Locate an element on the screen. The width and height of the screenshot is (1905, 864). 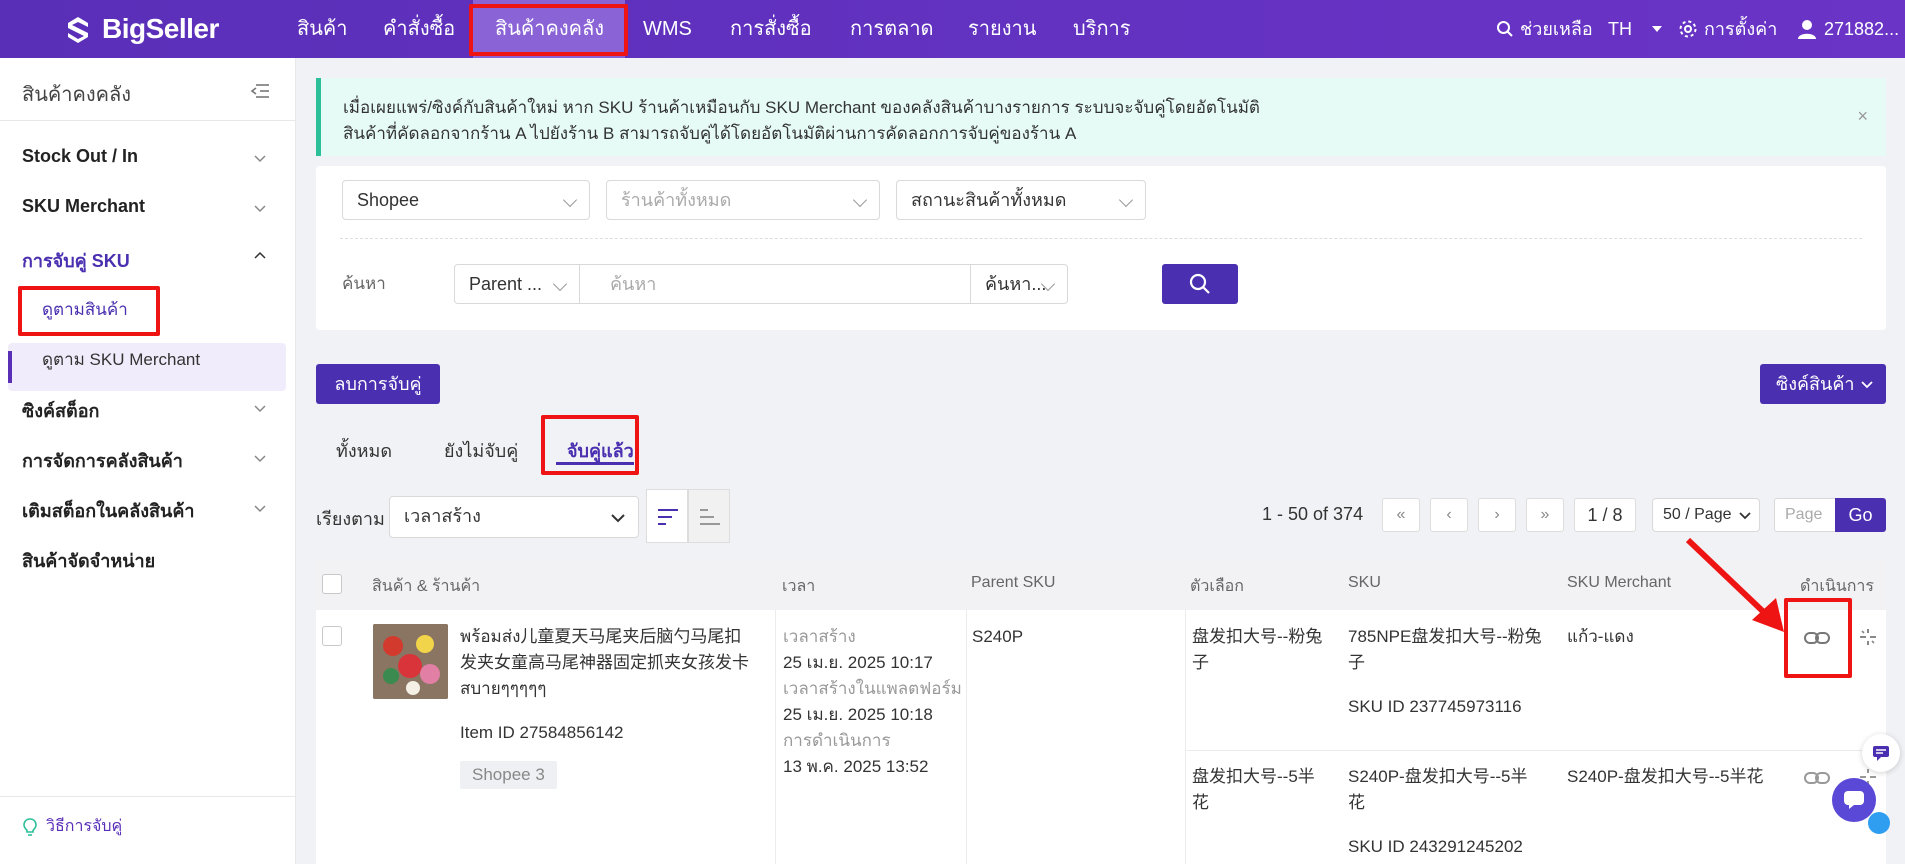
chevron-up-icon is located at coordinates (260, 255).